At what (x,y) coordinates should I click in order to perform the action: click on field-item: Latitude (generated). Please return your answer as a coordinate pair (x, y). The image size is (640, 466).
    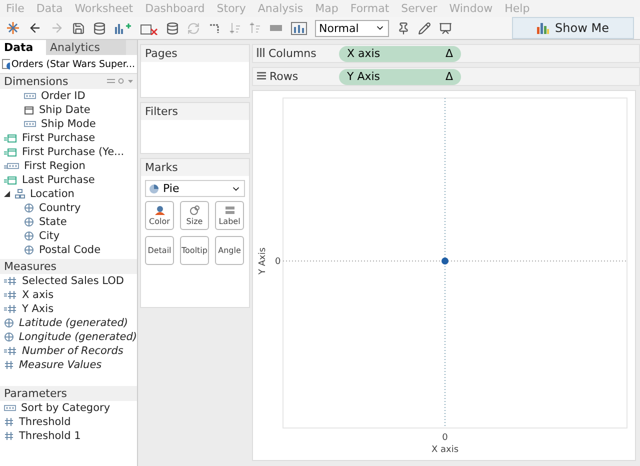
    Looking at the image, I should click on (68, 323).